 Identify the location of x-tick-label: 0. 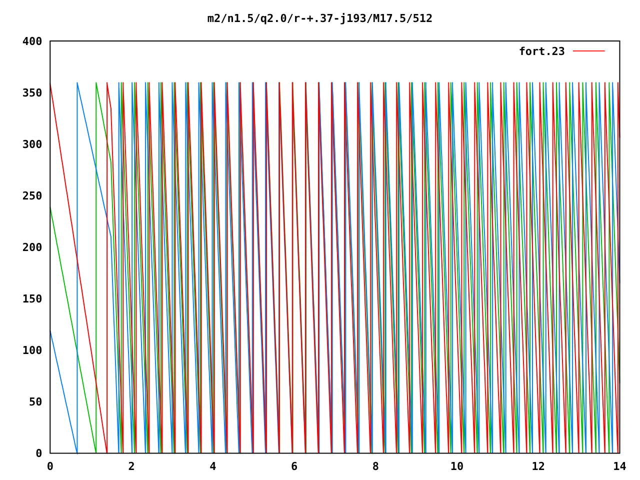
(50, 467).